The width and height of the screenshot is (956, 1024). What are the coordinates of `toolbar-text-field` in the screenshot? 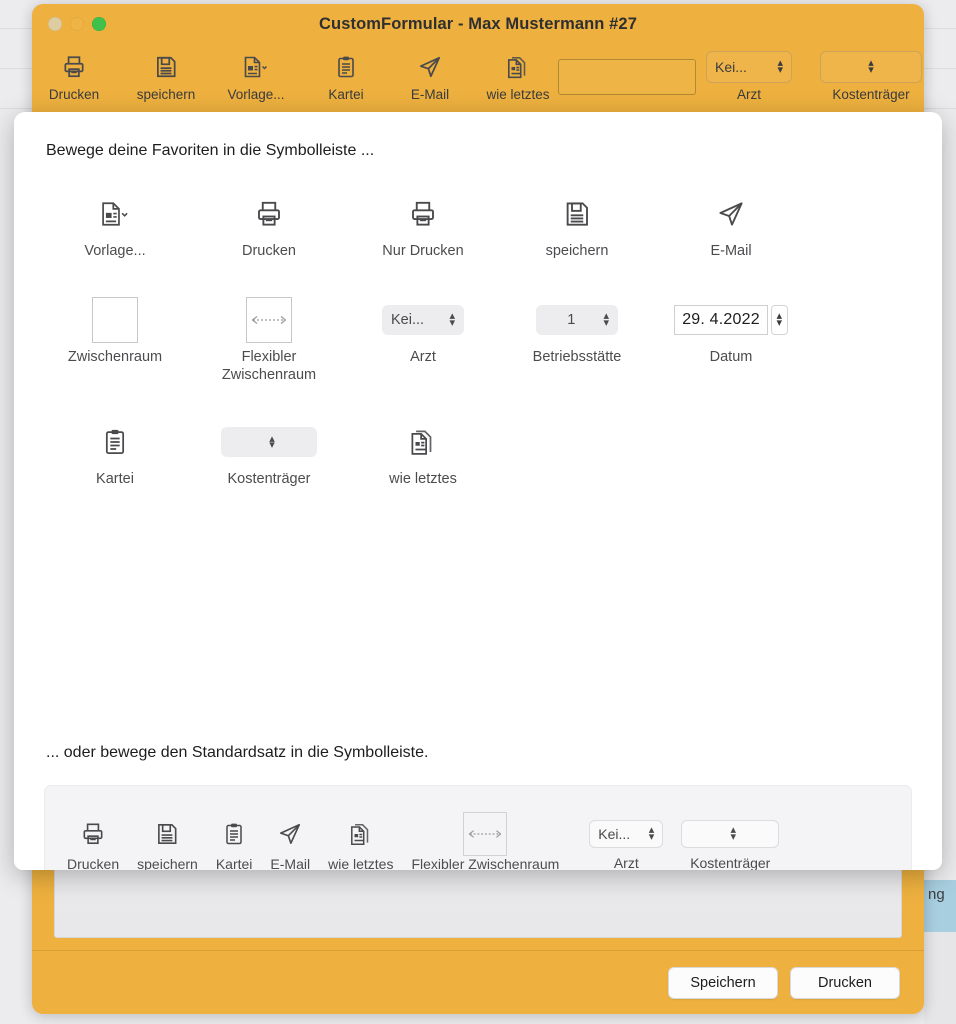 It's located at (627, 77).